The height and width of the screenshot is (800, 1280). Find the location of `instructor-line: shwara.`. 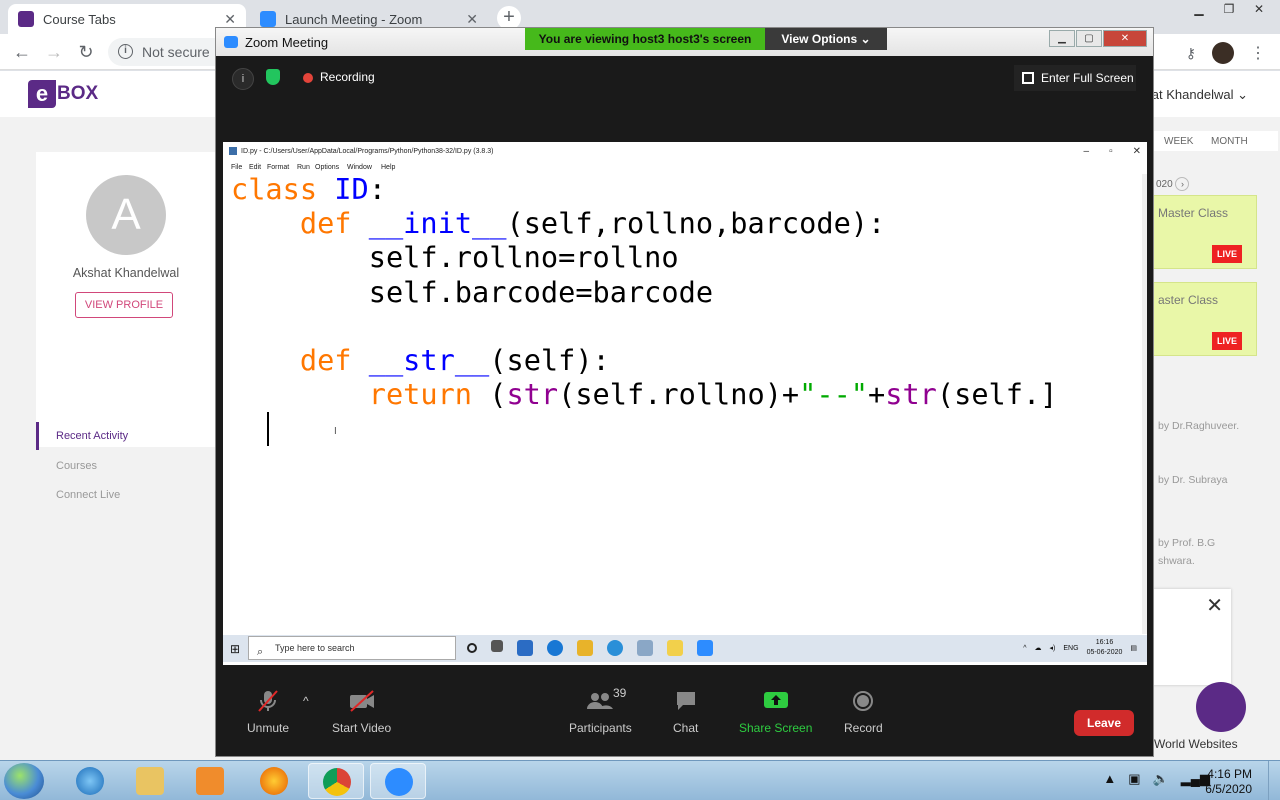

instructor-line: shwara. is located at coordinates (1176, 561).